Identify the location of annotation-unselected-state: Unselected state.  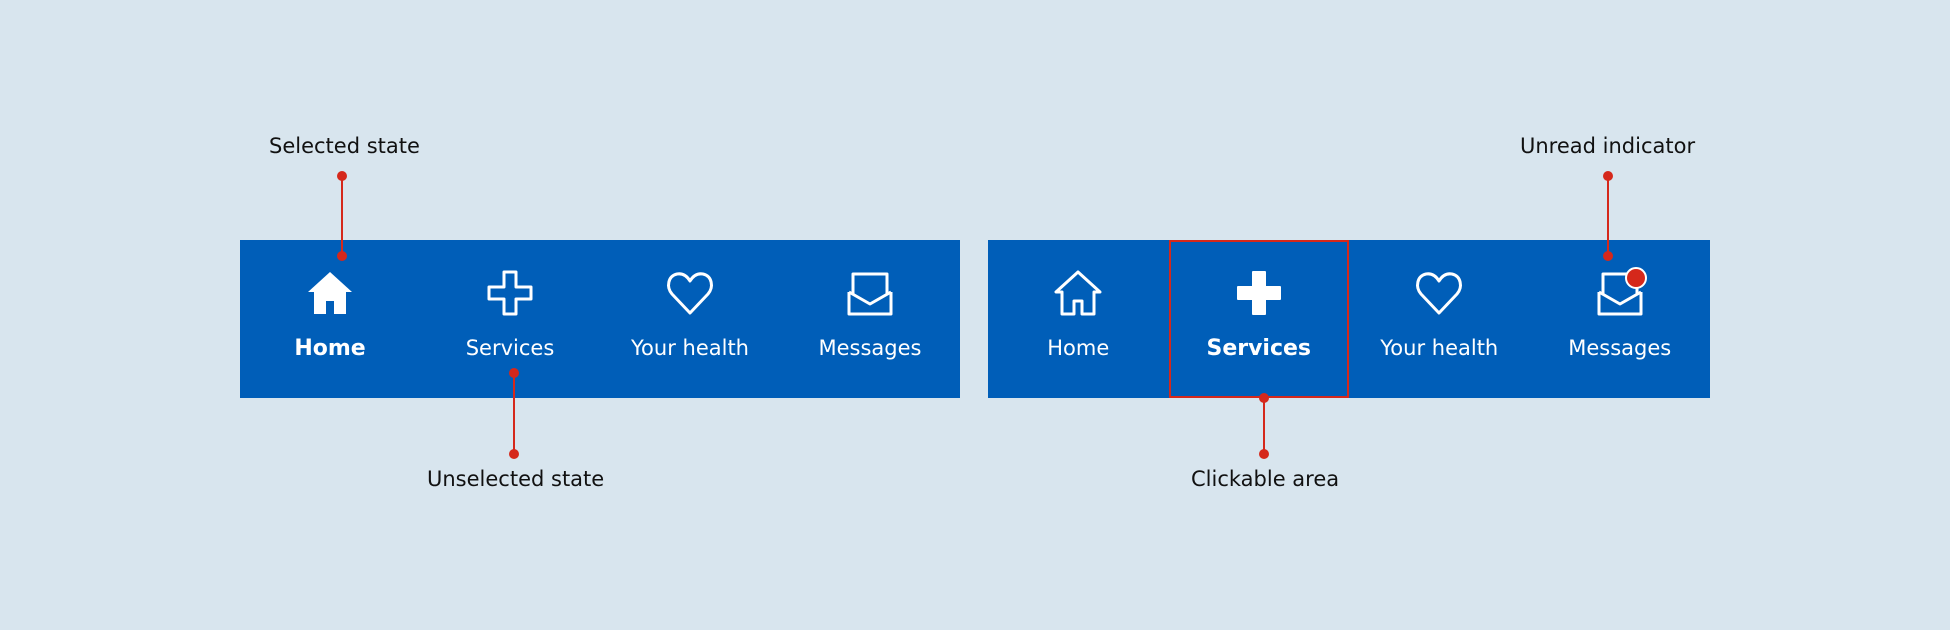
(516, 479).